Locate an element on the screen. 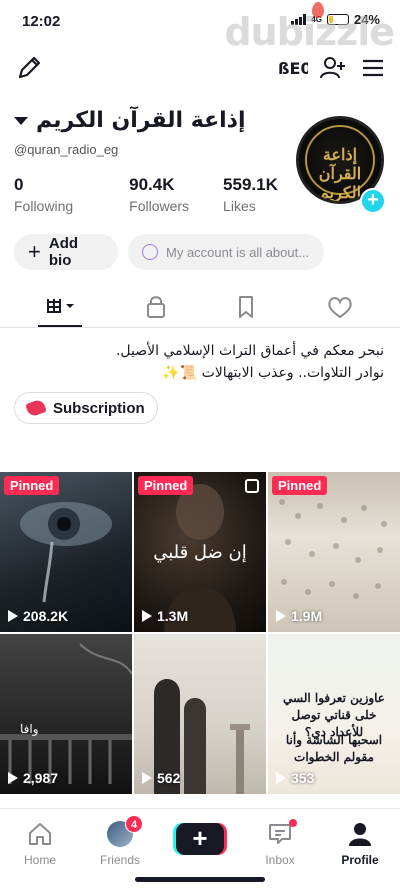  battery-percent: 24% is located at coordinates (366, 19).